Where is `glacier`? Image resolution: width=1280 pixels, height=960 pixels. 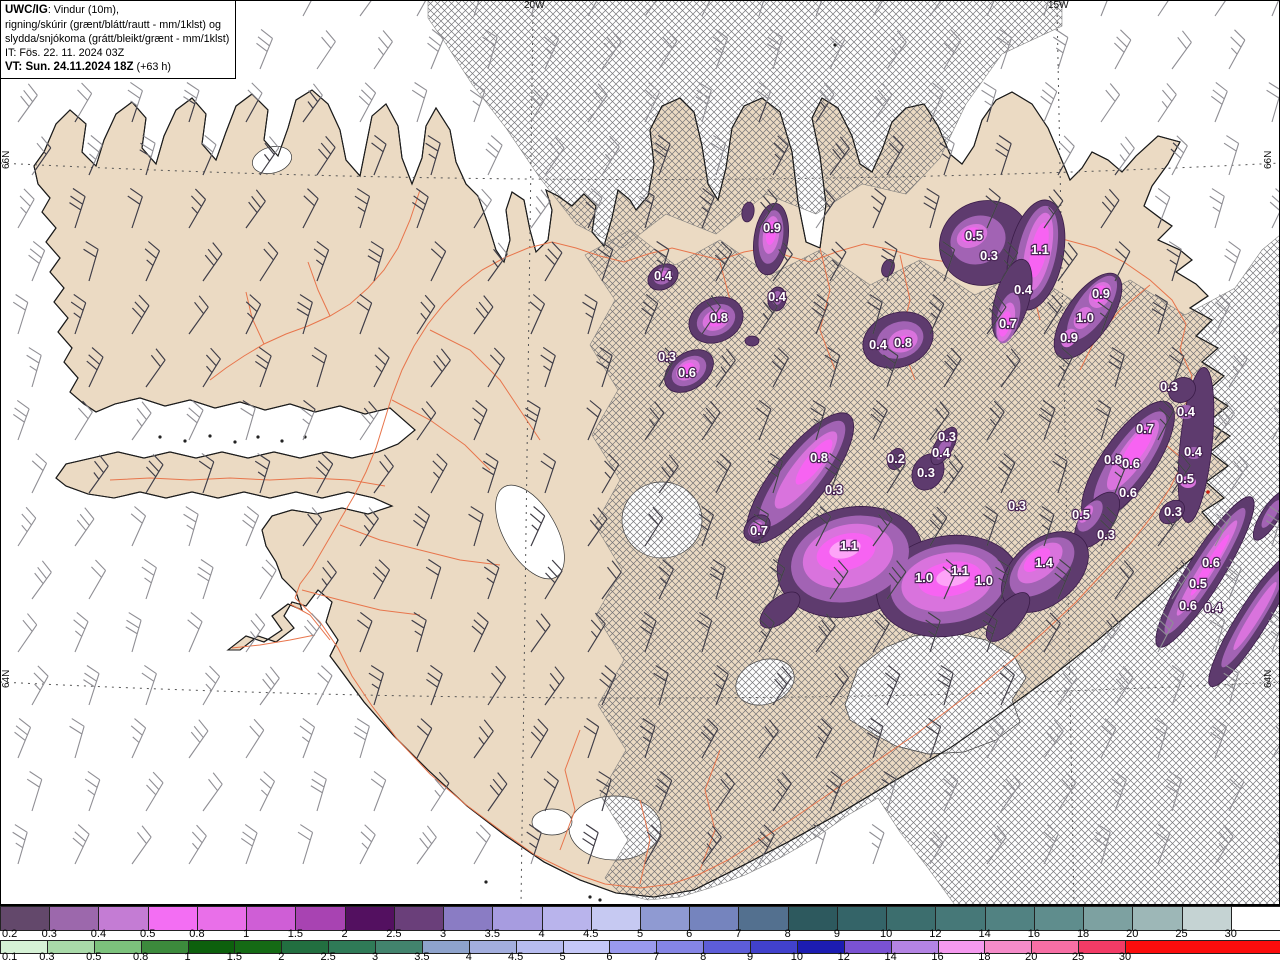 glacier is located at coordinates (552, 822).